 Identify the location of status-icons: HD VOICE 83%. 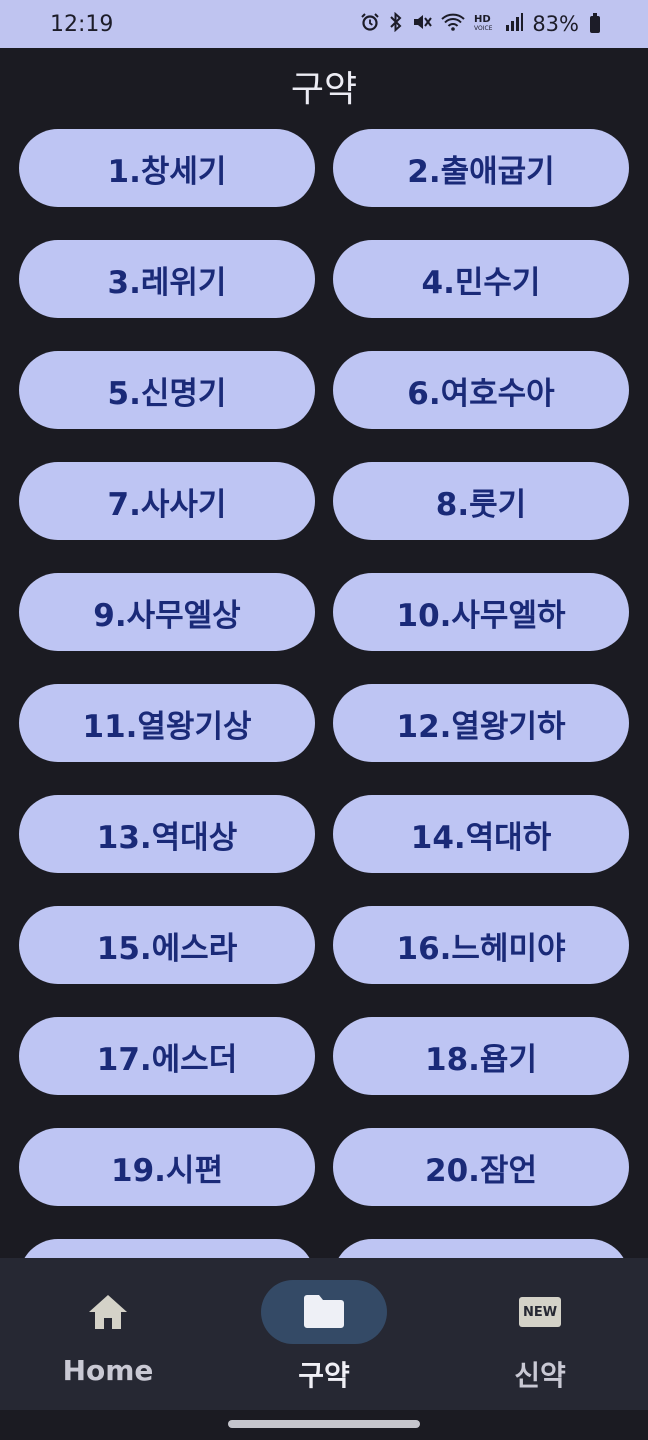
(480, 24).